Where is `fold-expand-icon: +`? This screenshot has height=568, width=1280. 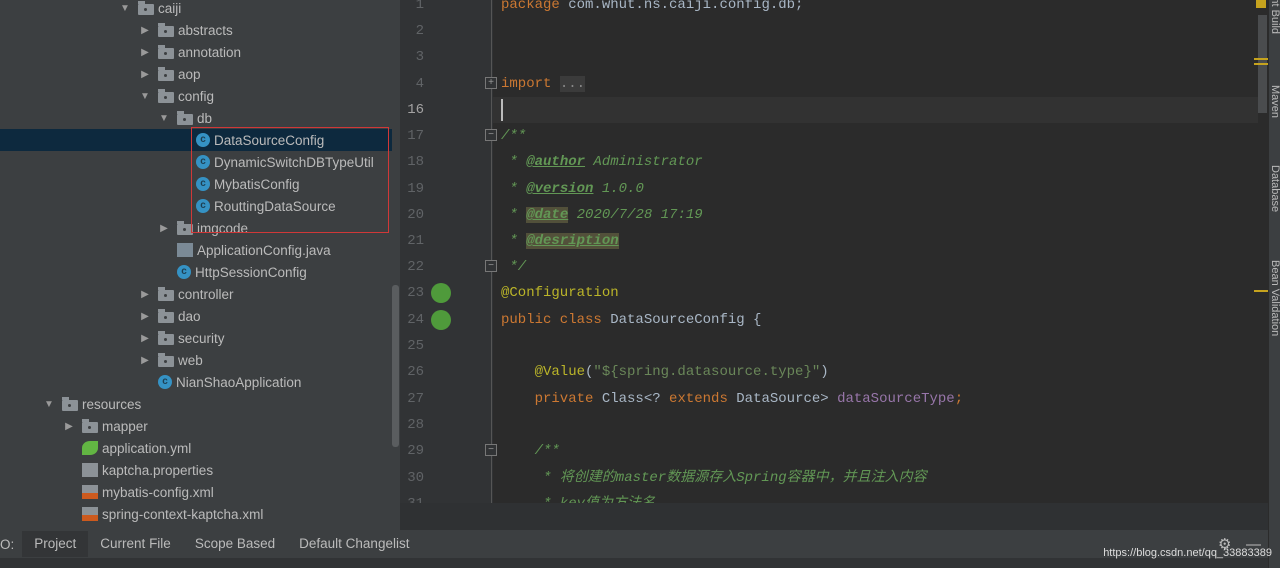 fold-expand-icon: + is located at coordinates (491, 83).